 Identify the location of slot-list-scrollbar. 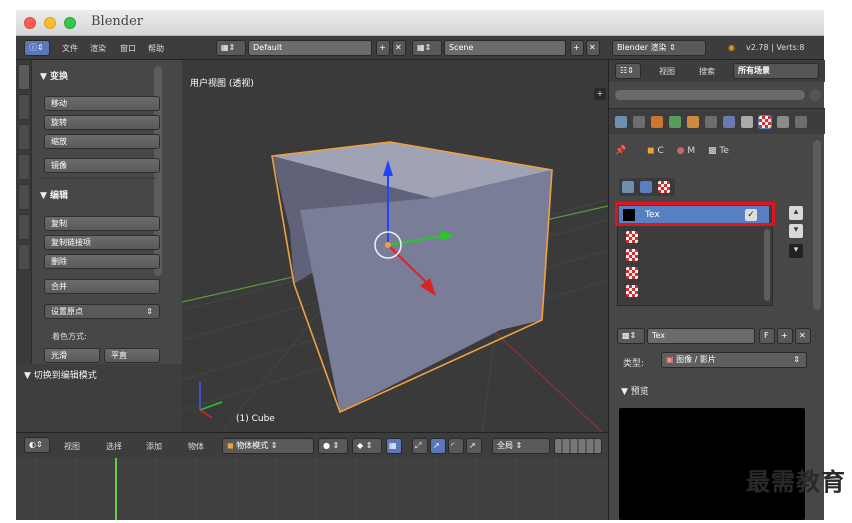
(767, 265).